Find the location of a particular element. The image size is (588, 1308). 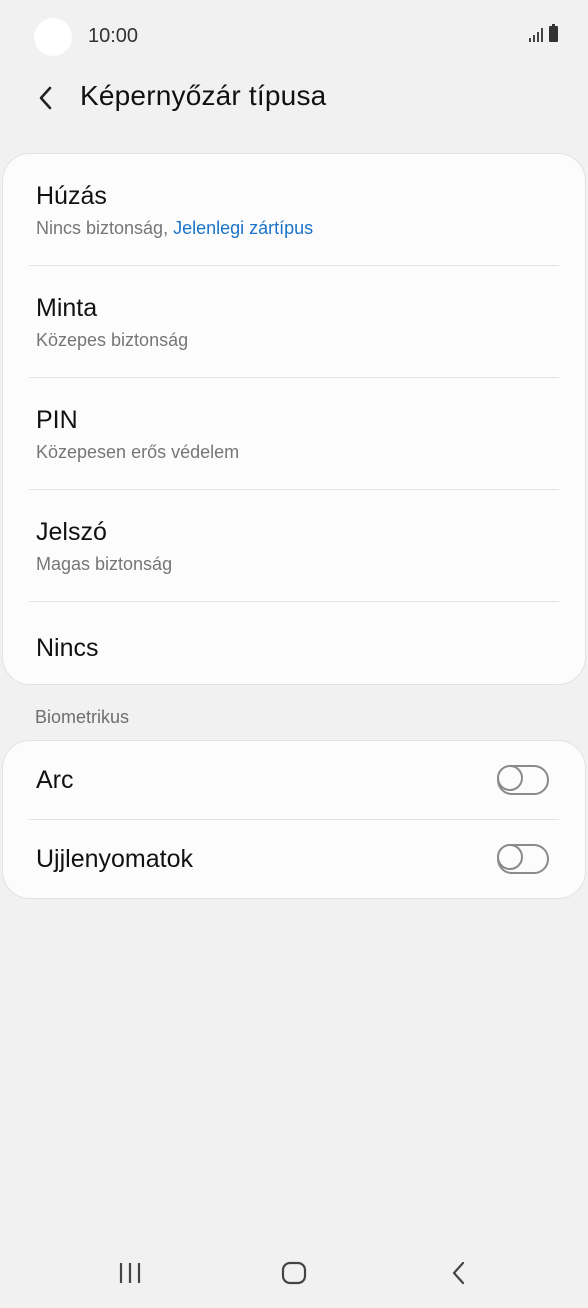

fingerprint-toggle is located at coordinates (523, 858).